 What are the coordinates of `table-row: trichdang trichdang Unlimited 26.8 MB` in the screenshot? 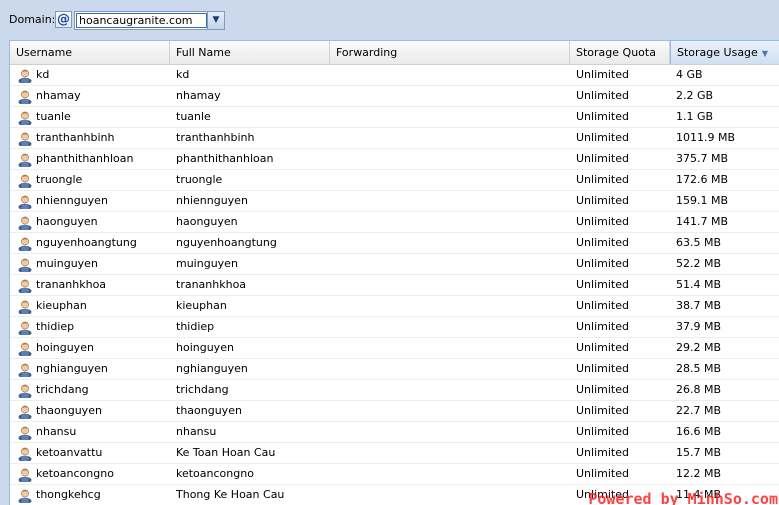 It's located at (394, 390).